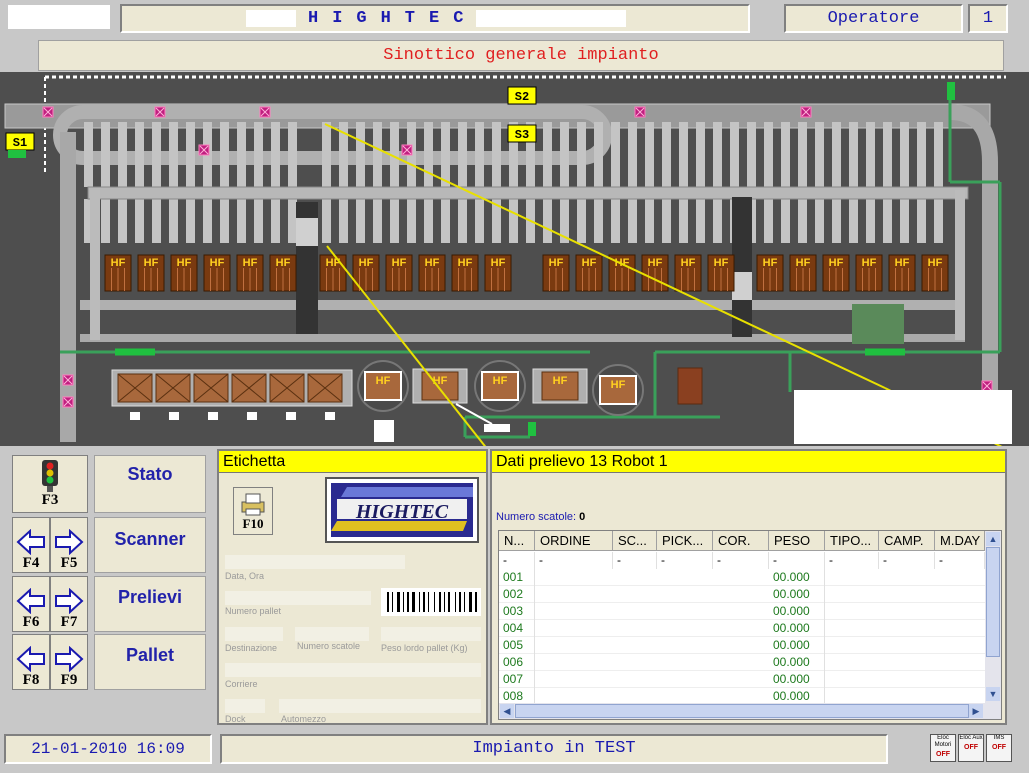  I want to click on status-icons: Eloc Motori OFF Eloc Aux OFF IMS OFF, so click(975, 749).